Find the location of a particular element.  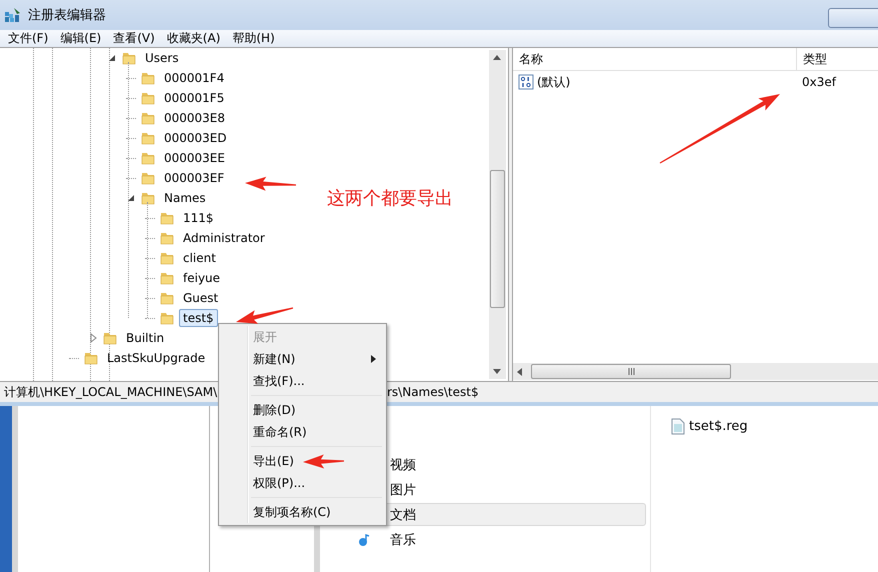

expand-arrow-icon is located at coordinates (93, 338).